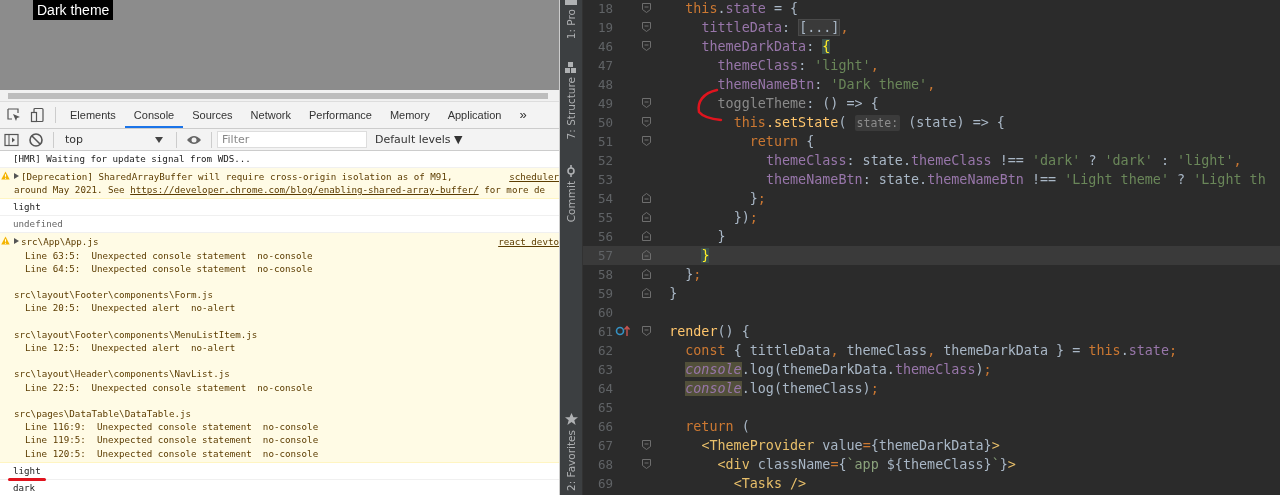 This screenshot has height=495, width=1280. Describe the element at coordinates (571, 193) in the screenshot. I see `tool-window-button: Commit` at that location.